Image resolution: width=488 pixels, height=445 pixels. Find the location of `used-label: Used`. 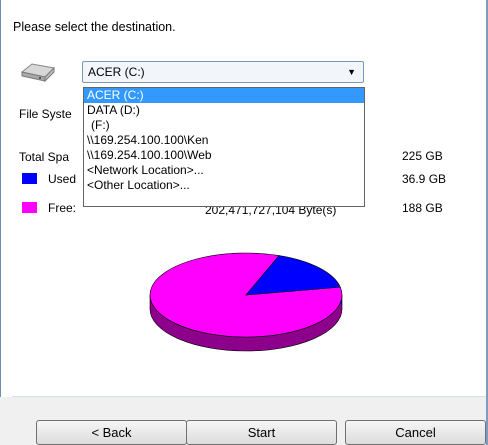

used-label: Used is located at coordinates (62, 179).